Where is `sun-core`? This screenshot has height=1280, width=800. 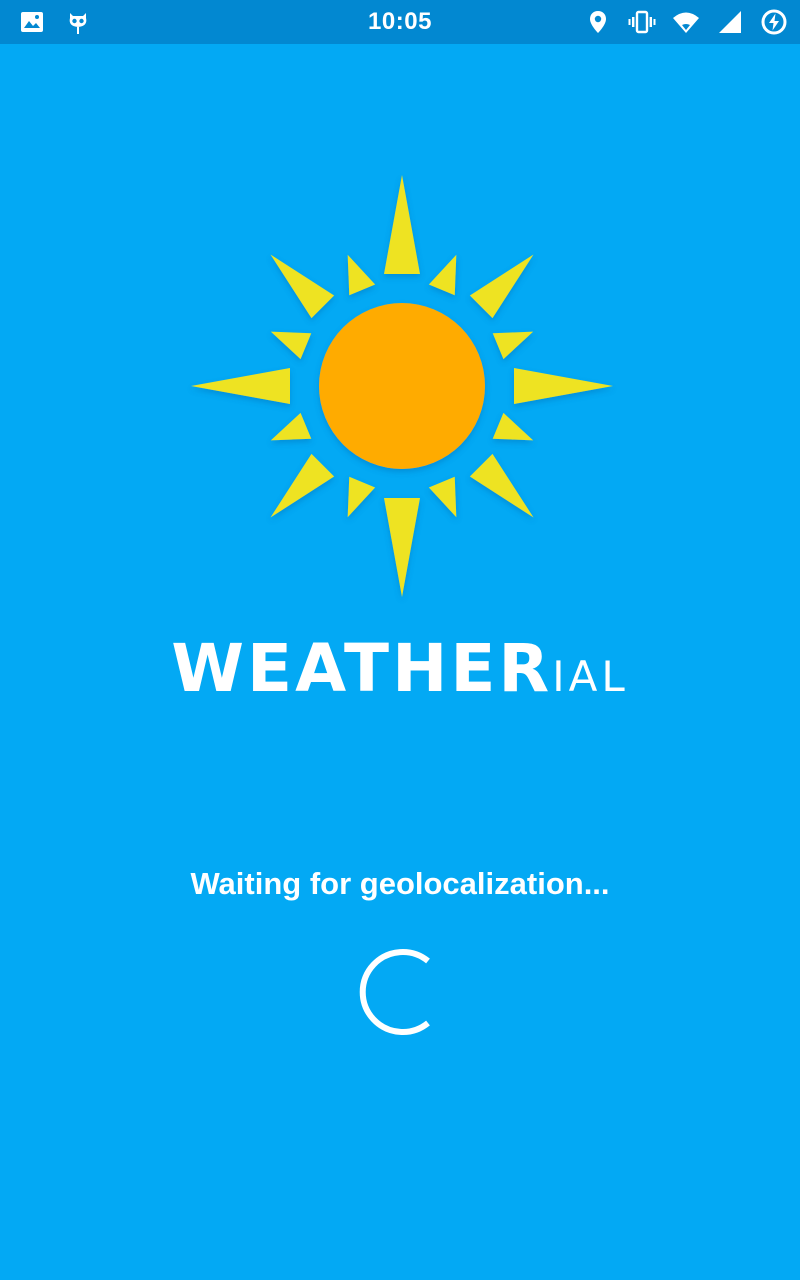
sun-core is located at coordinates (402, 386).